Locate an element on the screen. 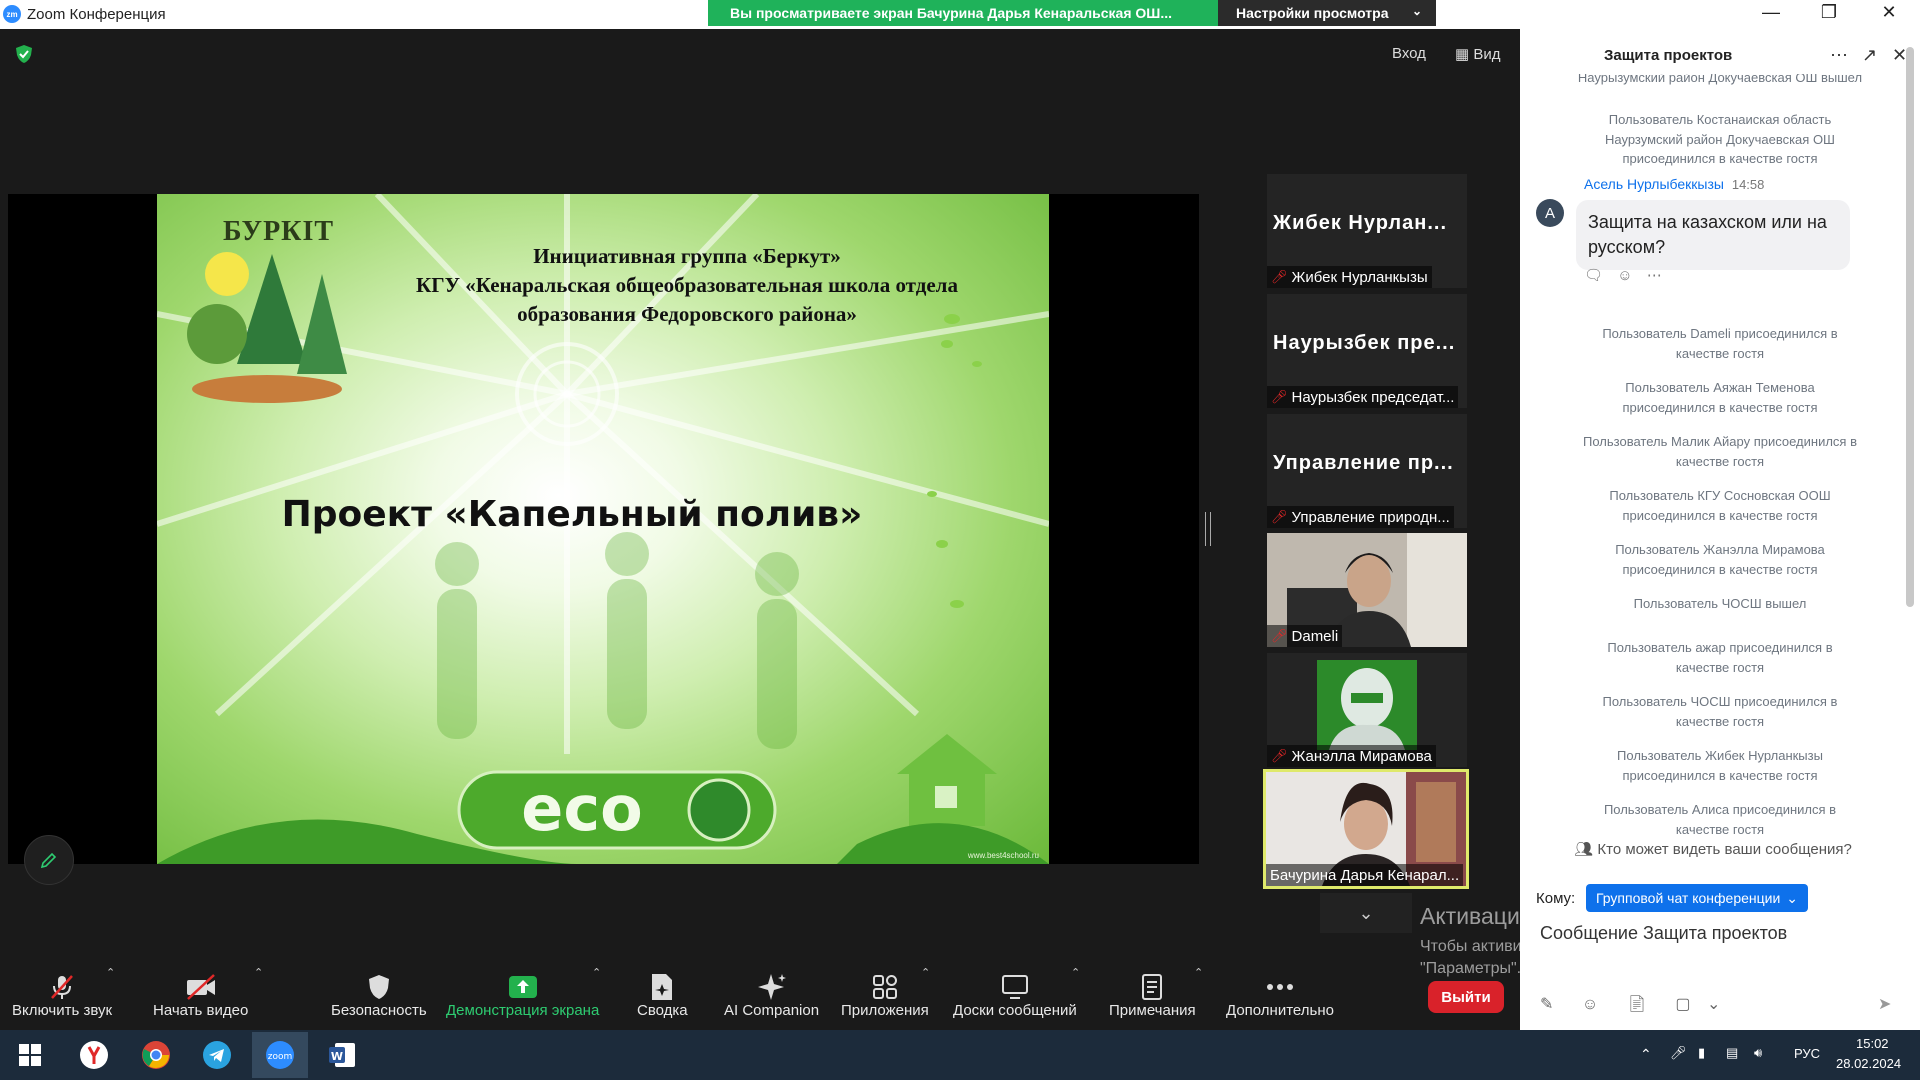  battery-icon: ▮ is located at coordinates (1701, 1053).